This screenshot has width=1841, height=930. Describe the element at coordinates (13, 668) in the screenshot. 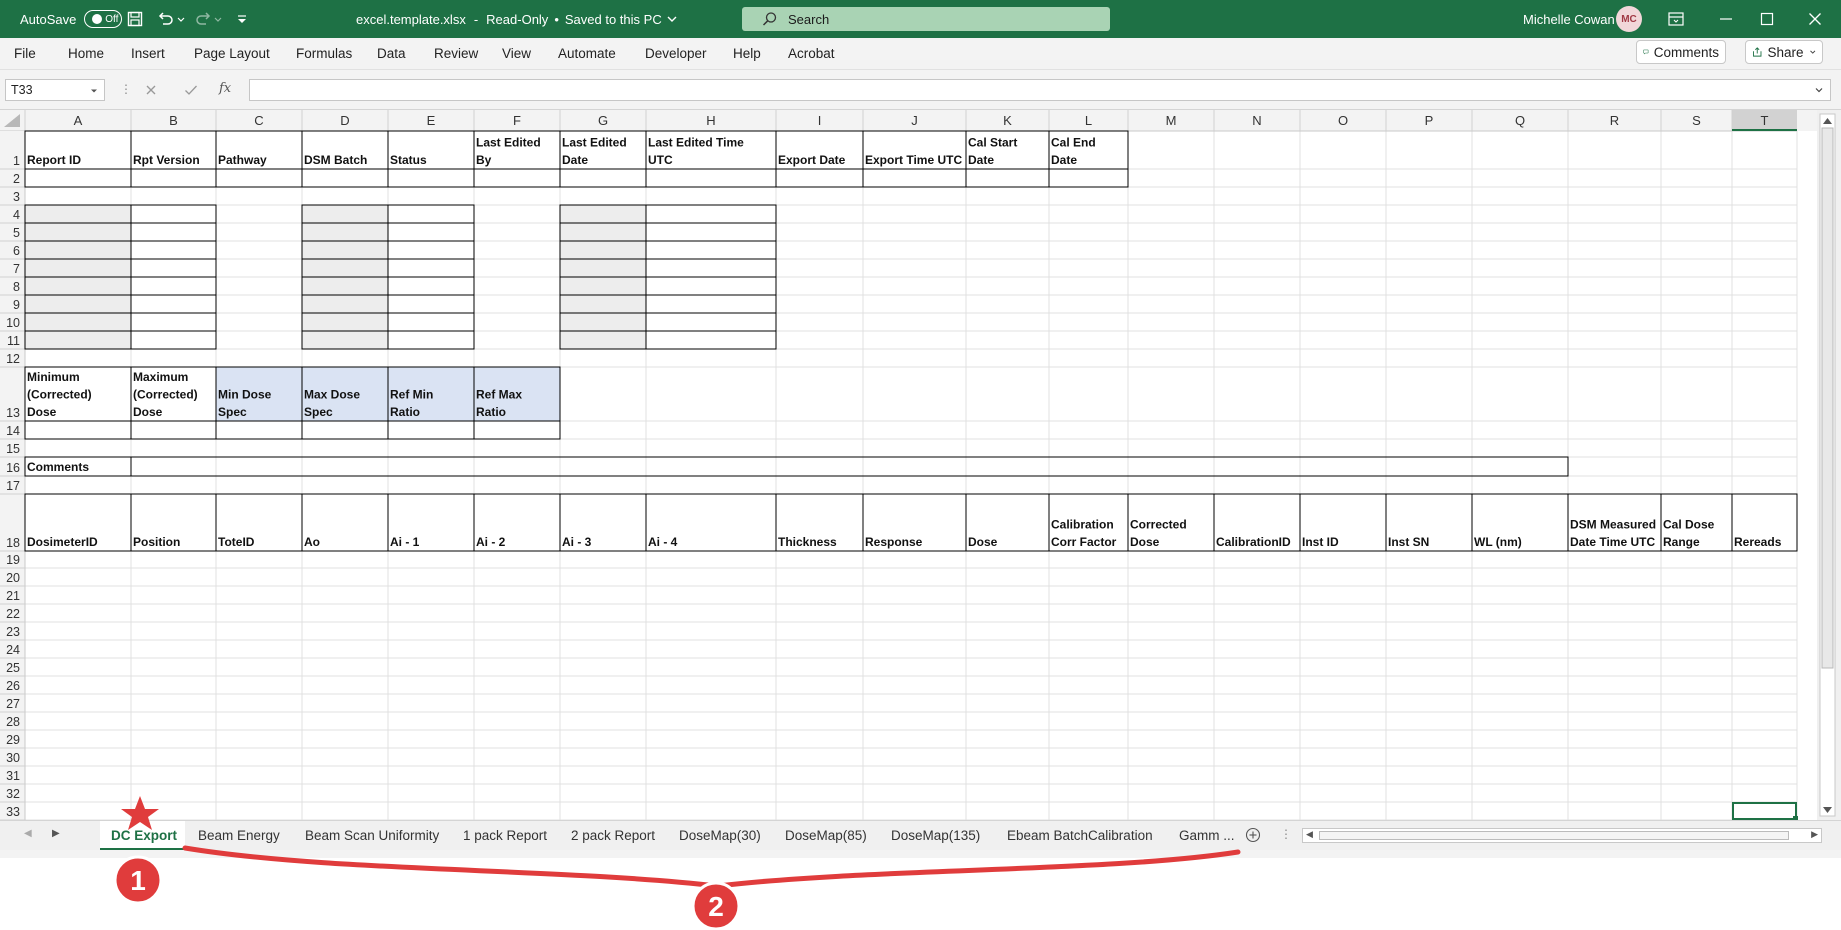

I see `row-header-25: 25` at that location.